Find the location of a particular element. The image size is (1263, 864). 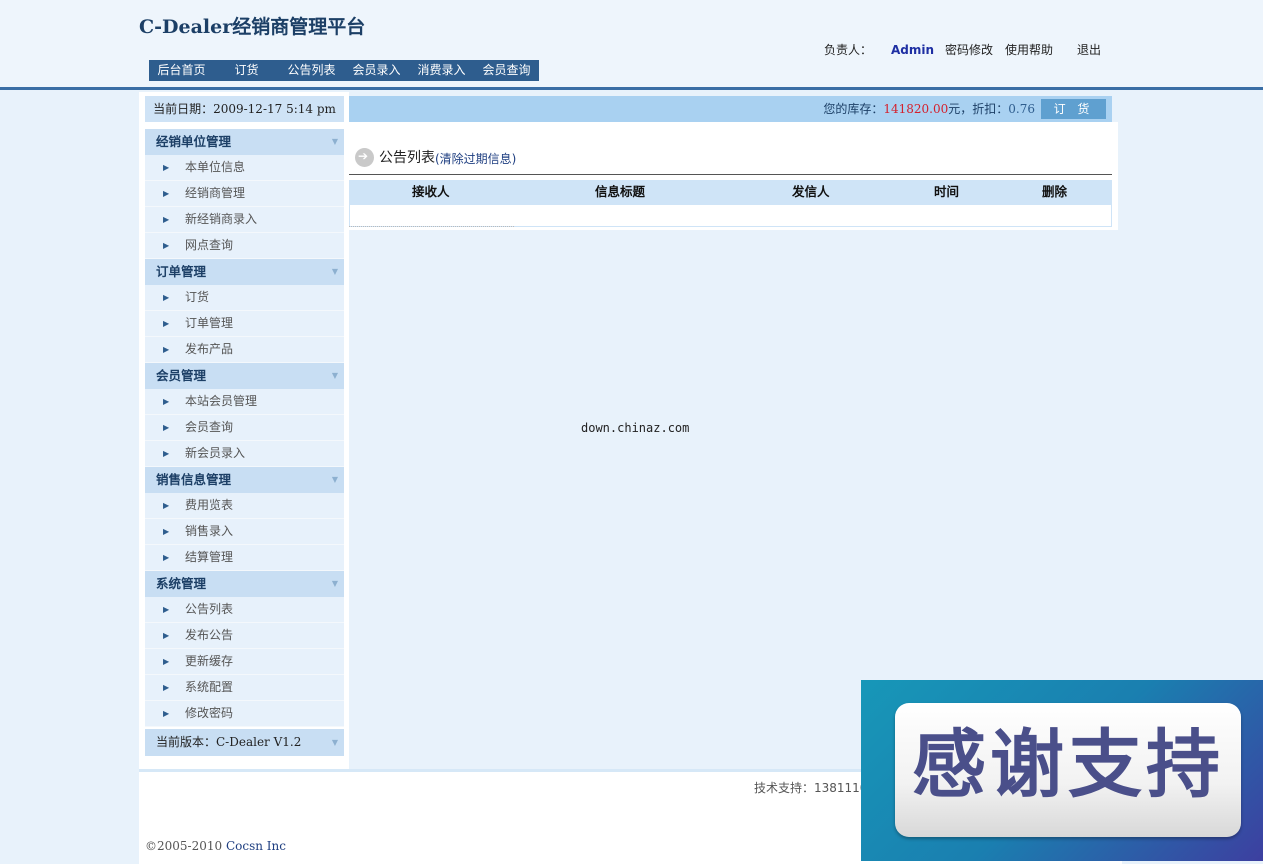

stock-bar: 您的库存：141820.00元，折扣：0.76 订 货 is located at coordinates (730, 109).